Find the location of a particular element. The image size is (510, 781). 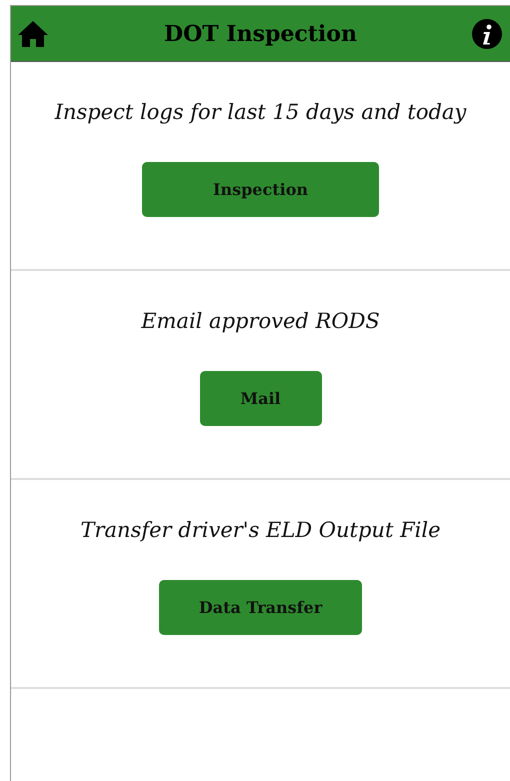

home-icon is located at coordinates (33, 34).